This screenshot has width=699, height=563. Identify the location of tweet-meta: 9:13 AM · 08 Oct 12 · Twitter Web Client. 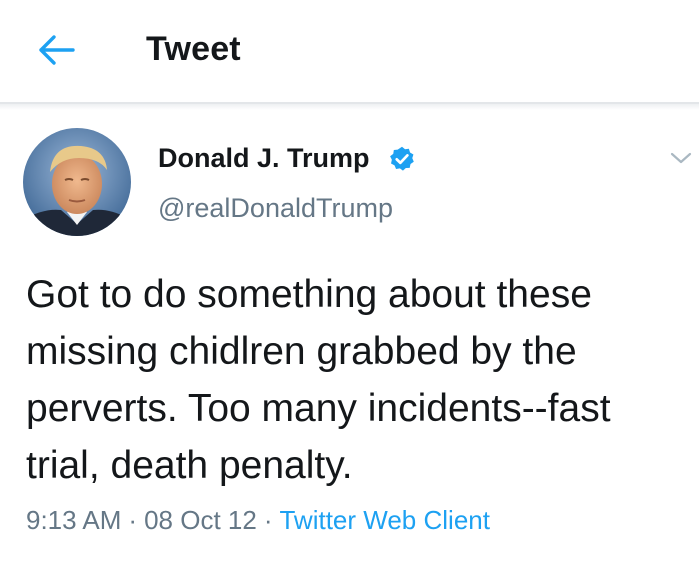
(258, 520).